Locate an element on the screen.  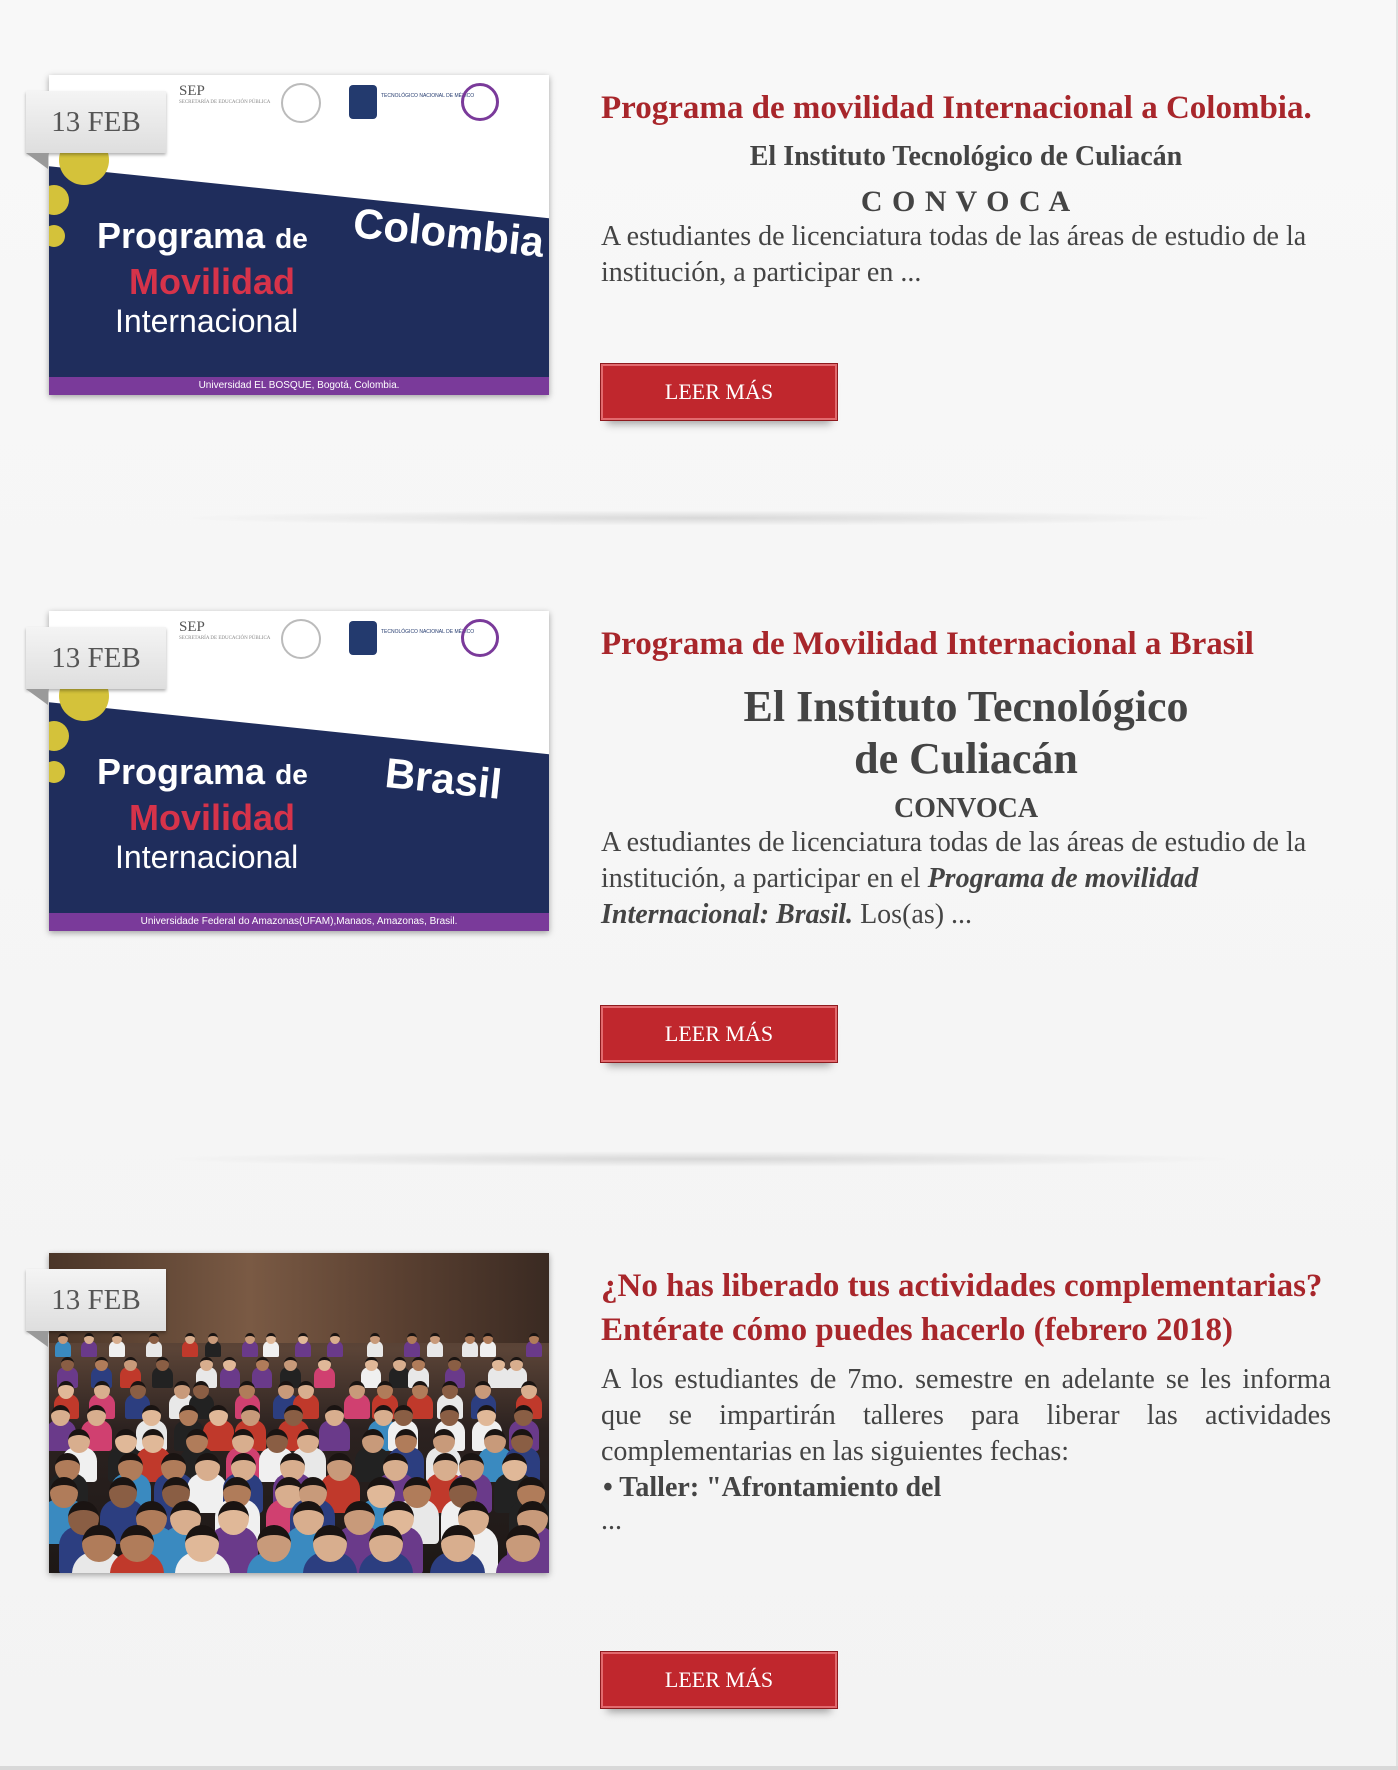
post-convoca: C O N V O C A is located at coordinates (966, 201).